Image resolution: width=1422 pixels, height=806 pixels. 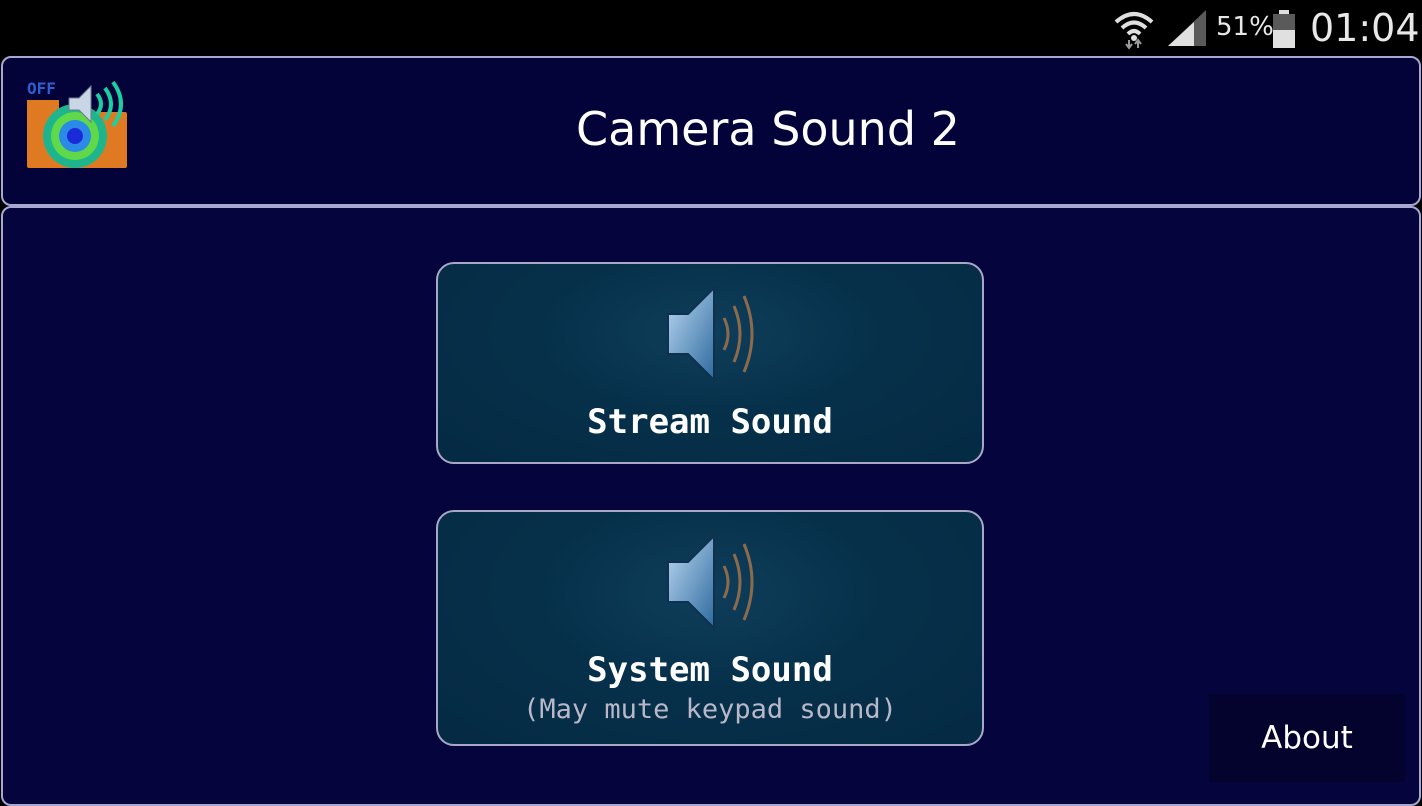 What do you see at coordinates (1307, 738) in the screenshot?
I see `about-button: About` at bounding box center [1307, 738].